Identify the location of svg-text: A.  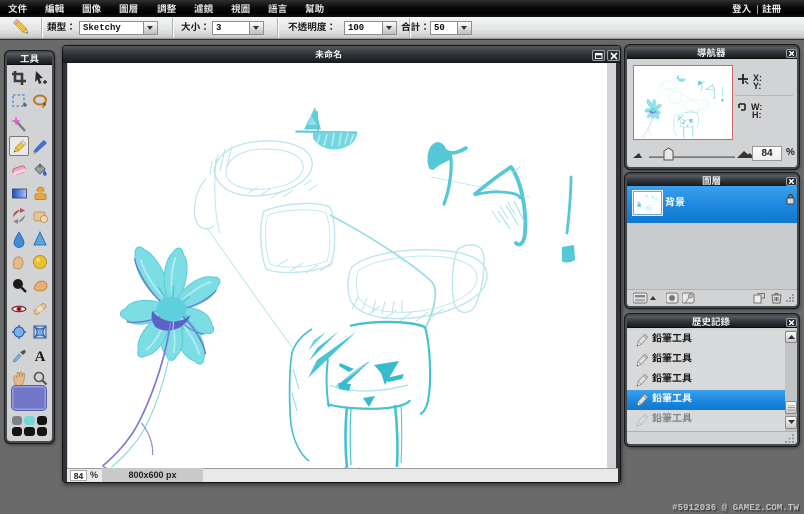
(39, 356).